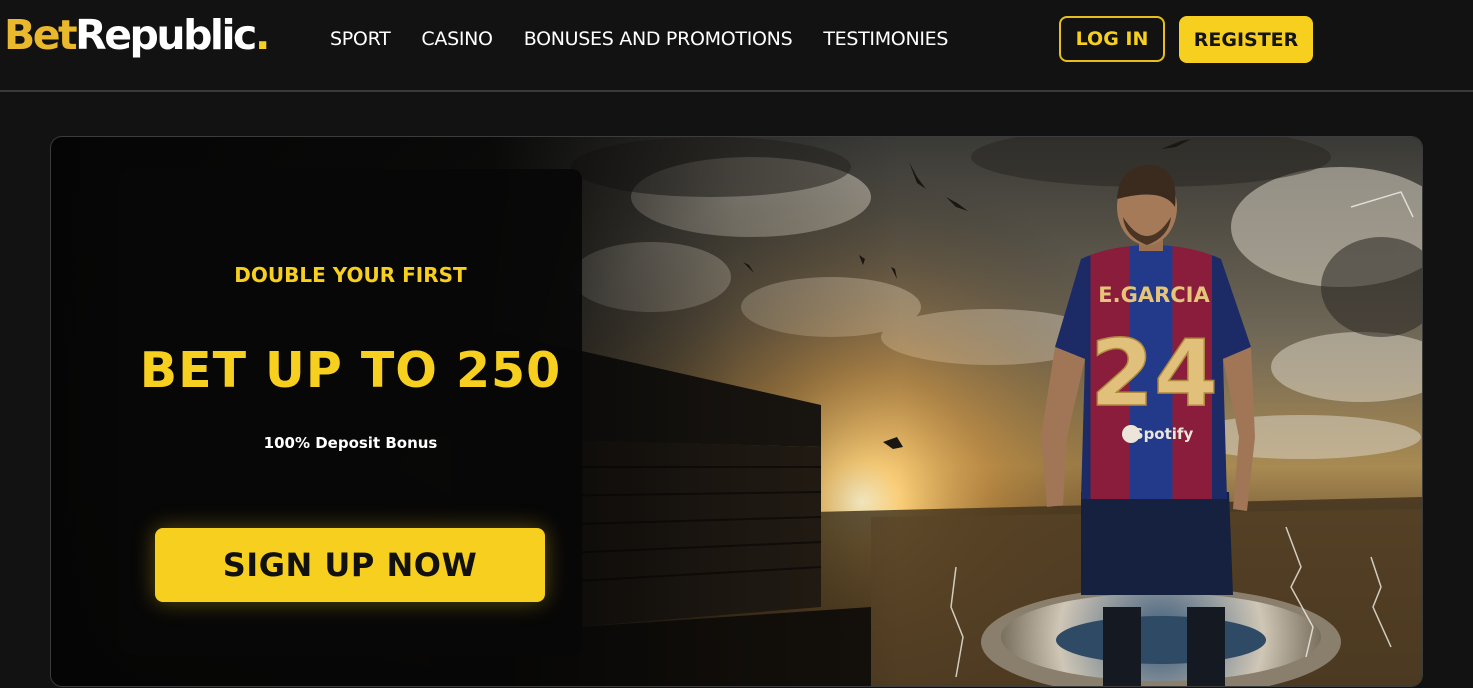 The width and height of the screenshot is (1473, 688). What do you see at coordinates (1163, 434) in the screenshot?
I see `jersey-sponsor-text: Spotify` at bounding box center [1163, 434].